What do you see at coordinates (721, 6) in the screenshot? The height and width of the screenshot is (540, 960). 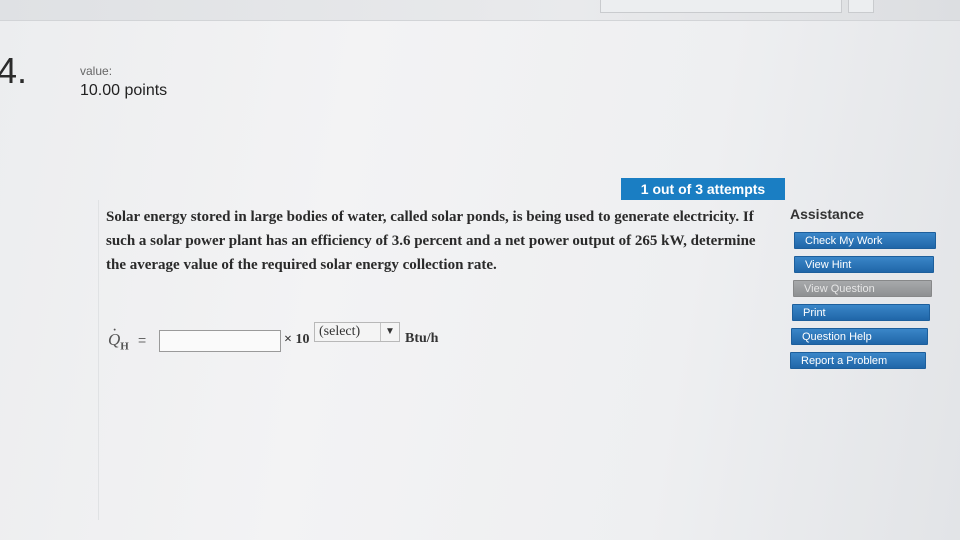 I see `top-tab` at bounding box center [721, 6].